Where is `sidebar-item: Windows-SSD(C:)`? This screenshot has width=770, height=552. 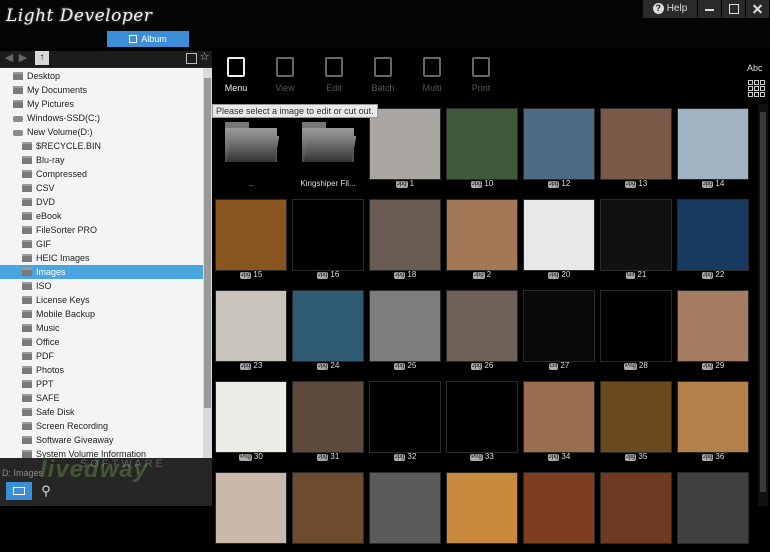
sidebar-item: Windows-SSD(C:) is located at coordinates (101, 118).